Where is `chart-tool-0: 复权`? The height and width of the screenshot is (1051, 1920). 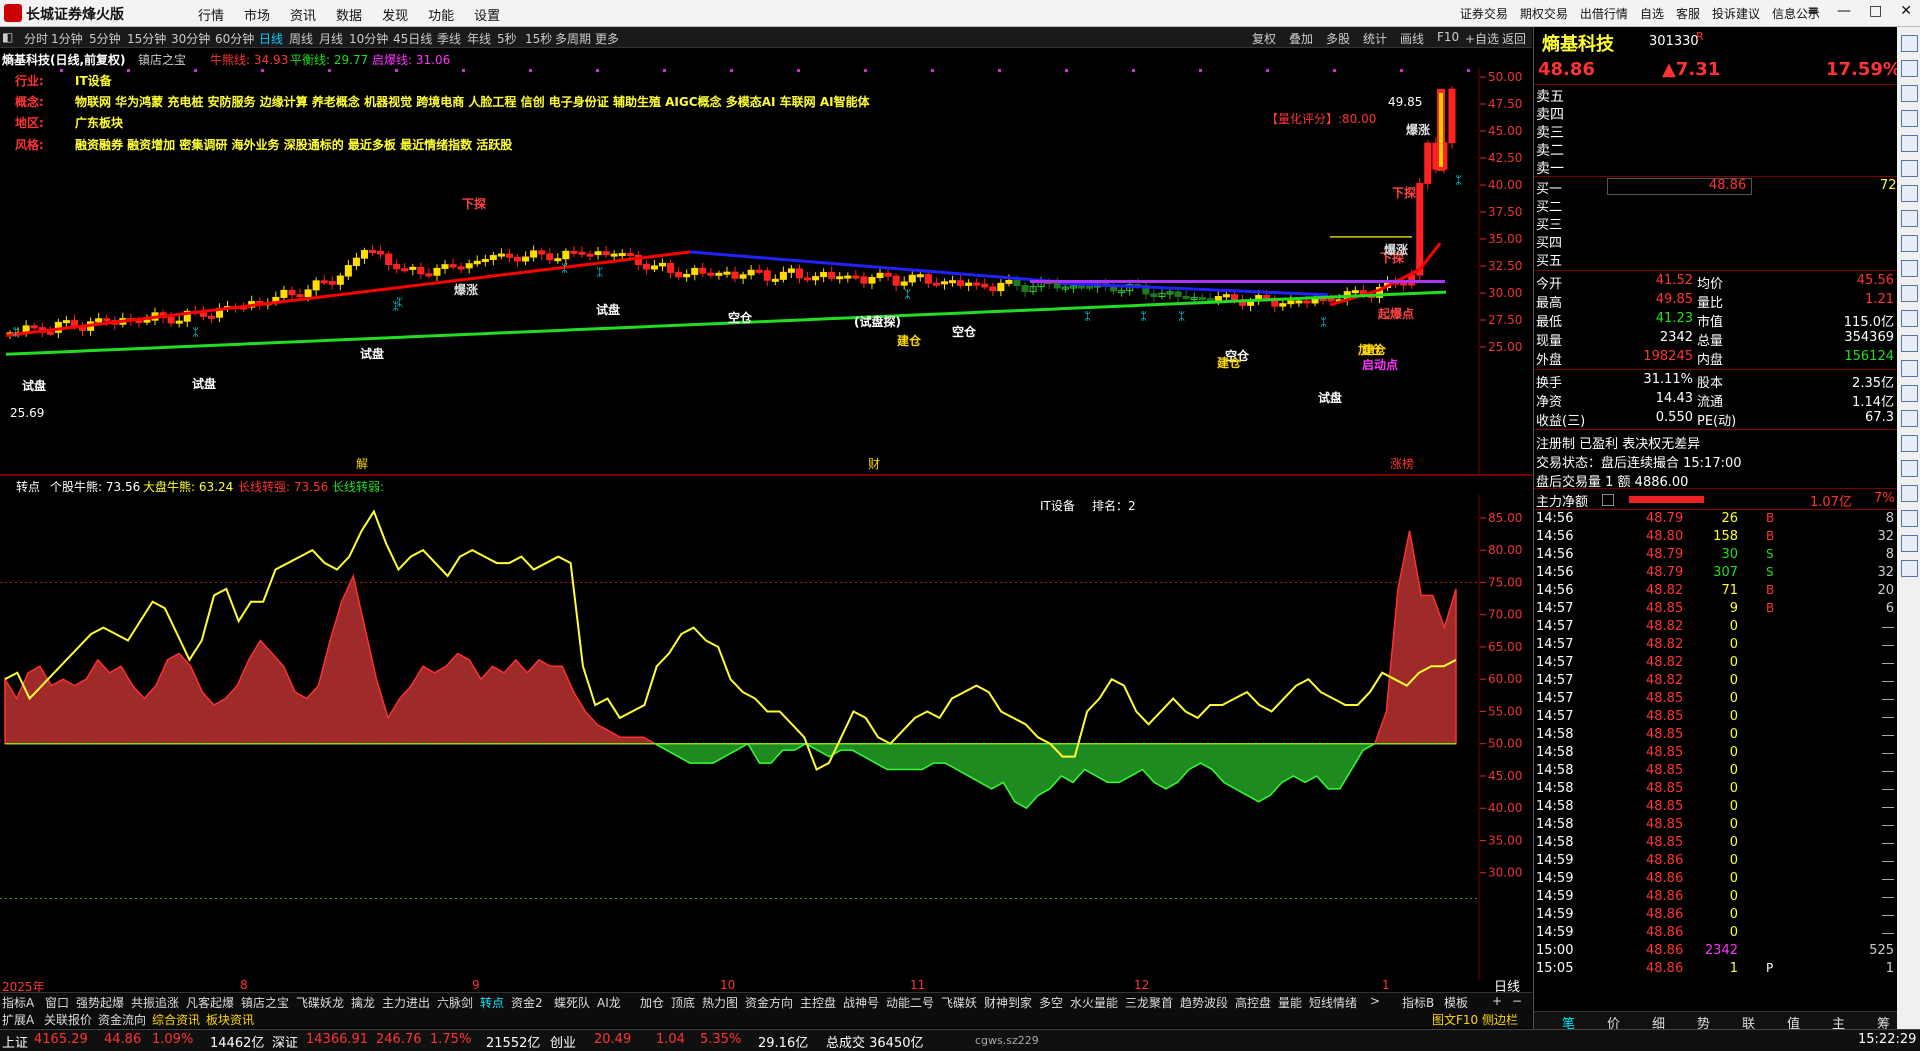
chart-tool-0: 复权 is located at coordinates (1264, 38).